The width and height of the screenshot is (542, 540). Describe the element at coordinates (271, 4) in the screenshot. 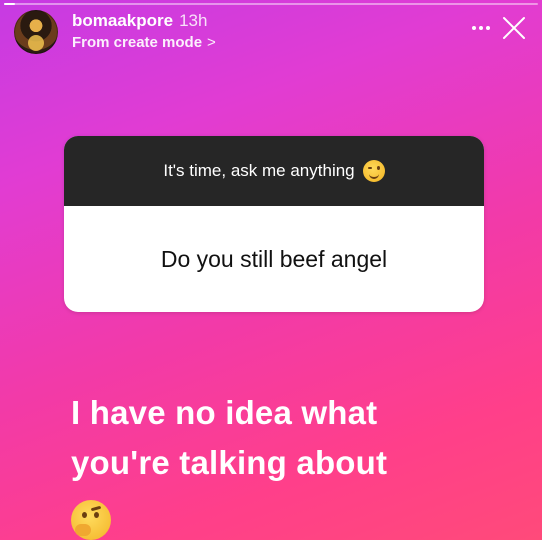

I see `story-progress-bar` at that location.